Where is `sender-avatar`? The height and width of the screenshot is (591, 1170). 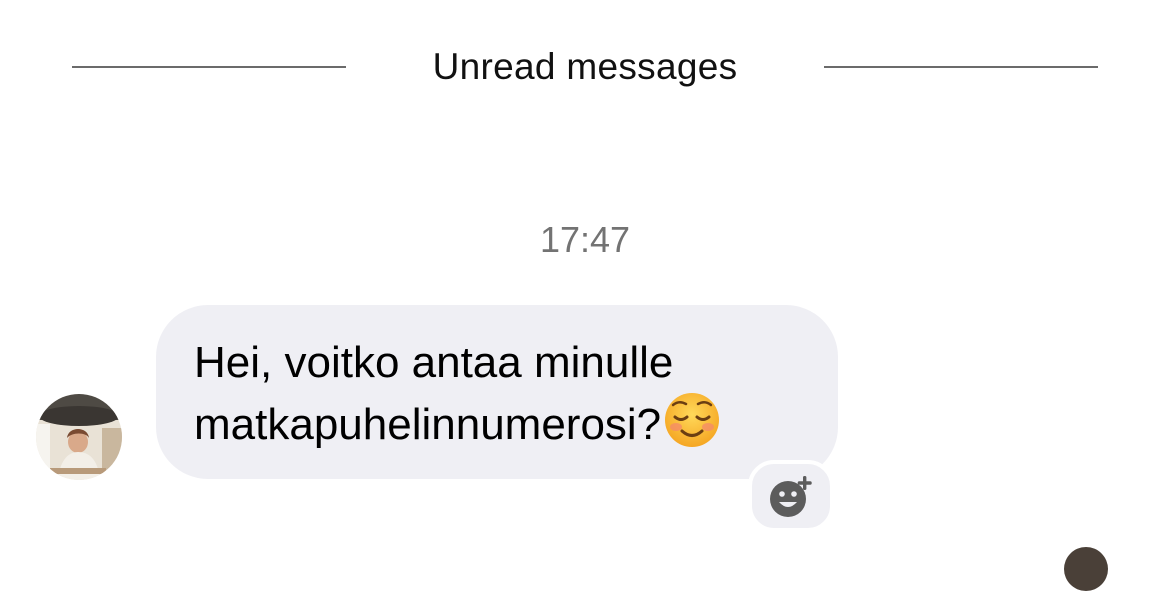 sender-avatar is located at coordinates (79, 437).